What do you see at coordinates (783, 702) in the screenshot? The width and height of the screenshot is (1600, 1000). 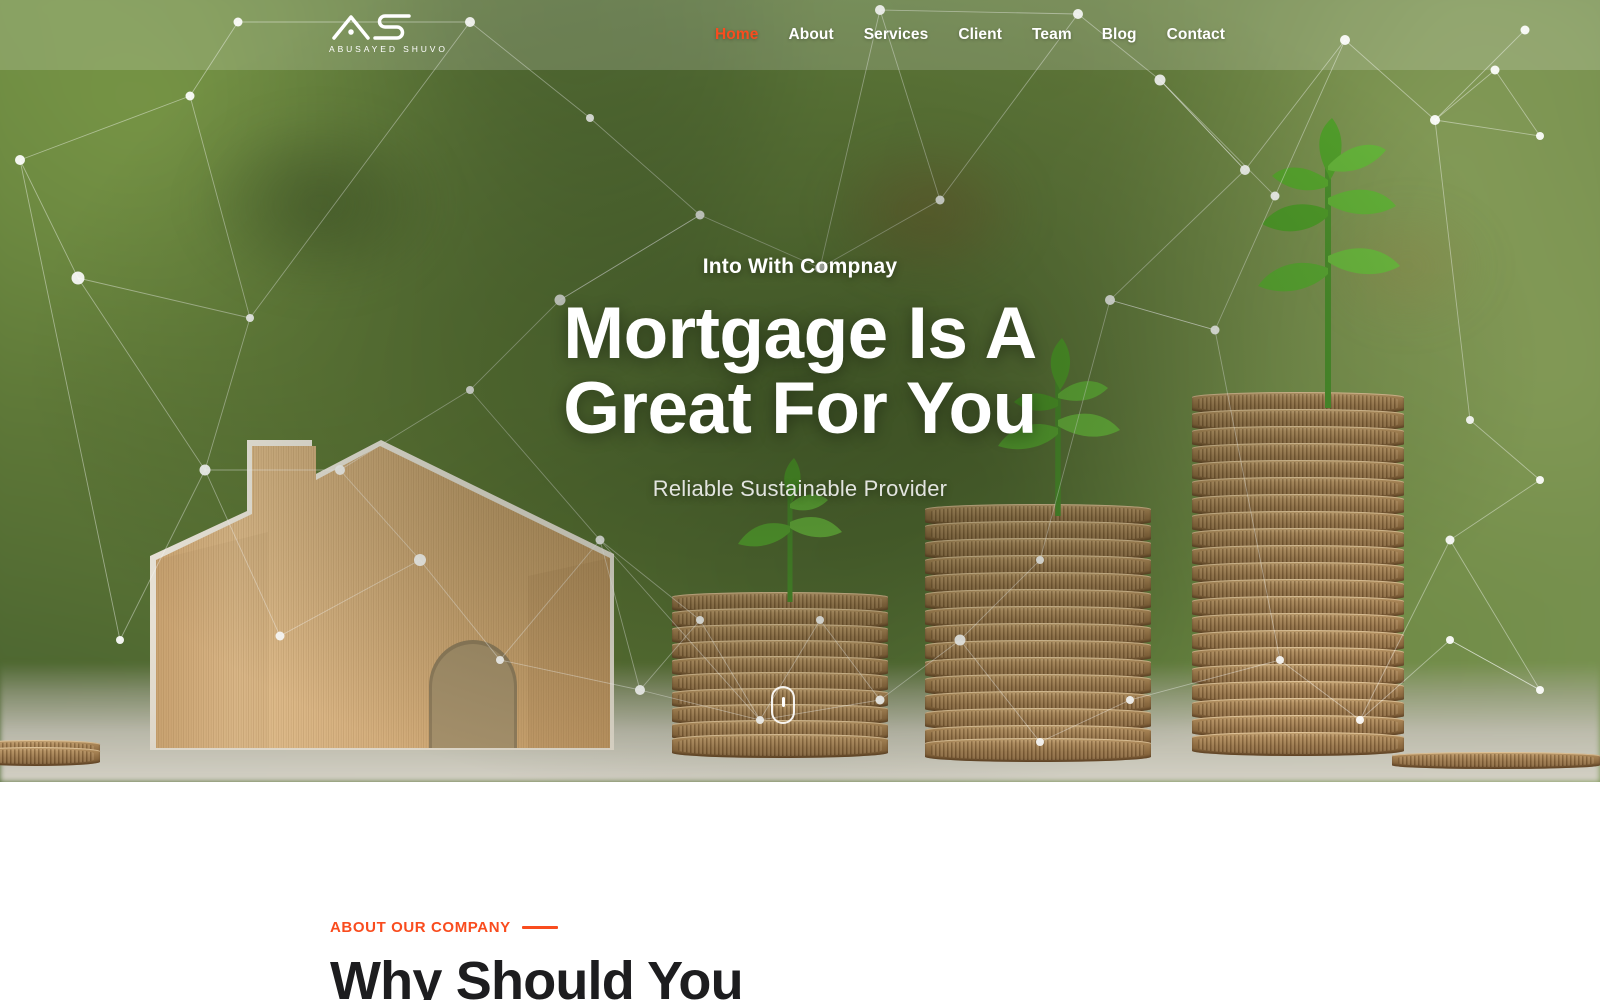 I see `scroll-wheel-dash` at bounding box center [783, 702].